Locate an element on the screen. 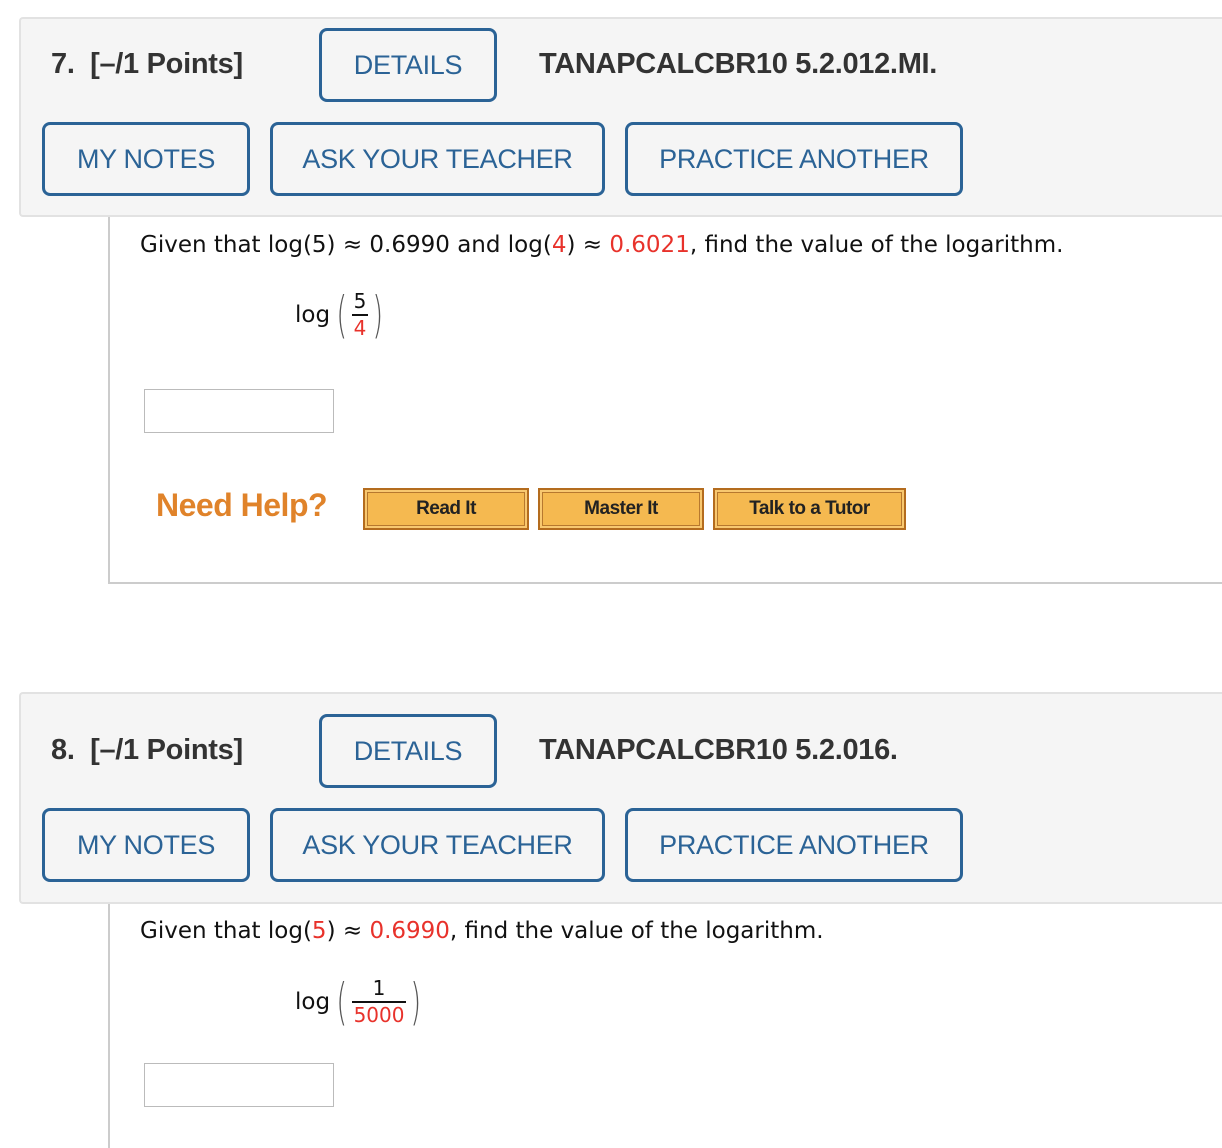 Image resolution: width=1222 pixels, height=1148 pixels. fraction-numerator: 5 is located at coordinates (360, 301).